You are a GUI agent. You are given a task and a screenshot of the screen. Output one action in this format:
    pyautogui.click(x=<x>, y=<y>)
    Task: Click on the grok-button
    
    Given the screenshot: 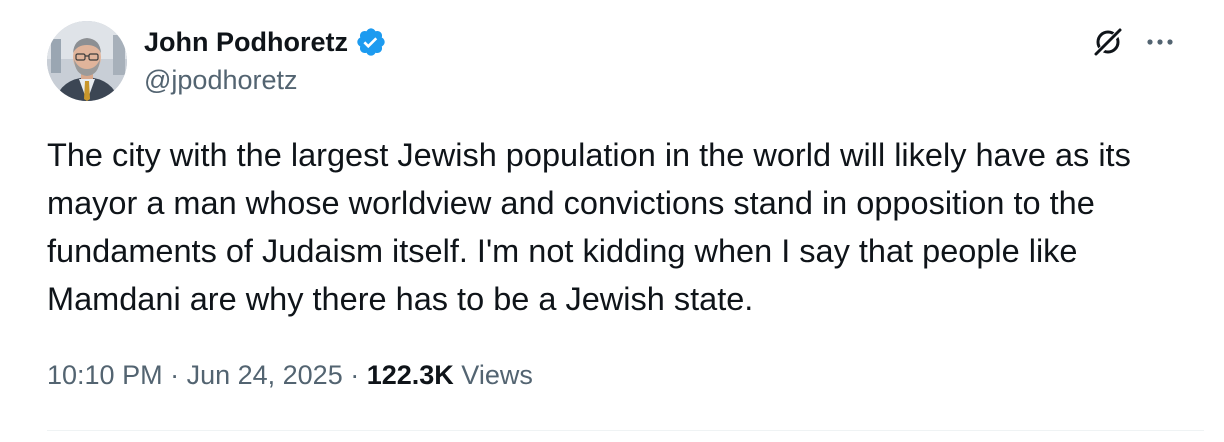 What is the action you would take?
    pyautogui.click(x=1108, y=42)
    